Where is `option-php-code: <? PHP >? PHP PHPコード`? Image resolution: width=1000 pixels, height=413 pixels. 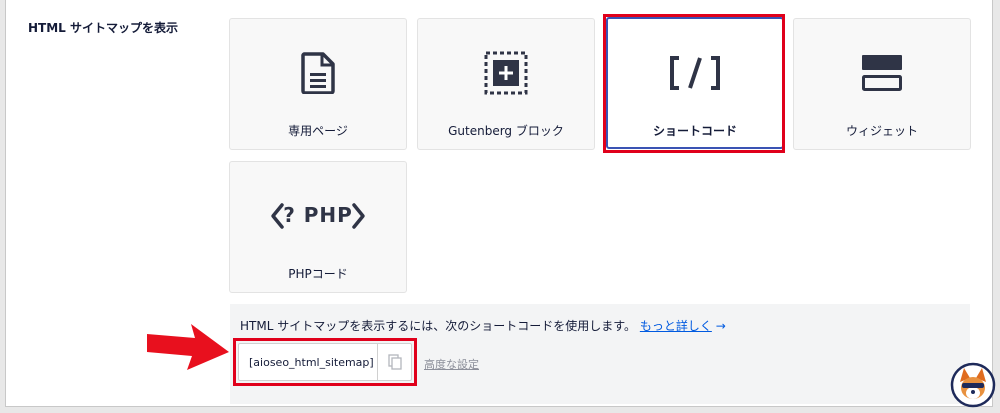
option-php-code: <? PHP >? PHP PHPコード is located at coordinates (318, 227).